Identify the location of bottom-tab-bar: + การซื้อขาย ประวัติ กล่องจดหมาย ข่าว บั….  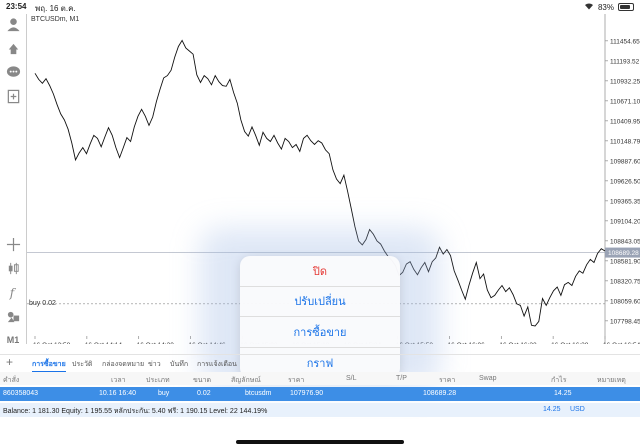
(320, 363).